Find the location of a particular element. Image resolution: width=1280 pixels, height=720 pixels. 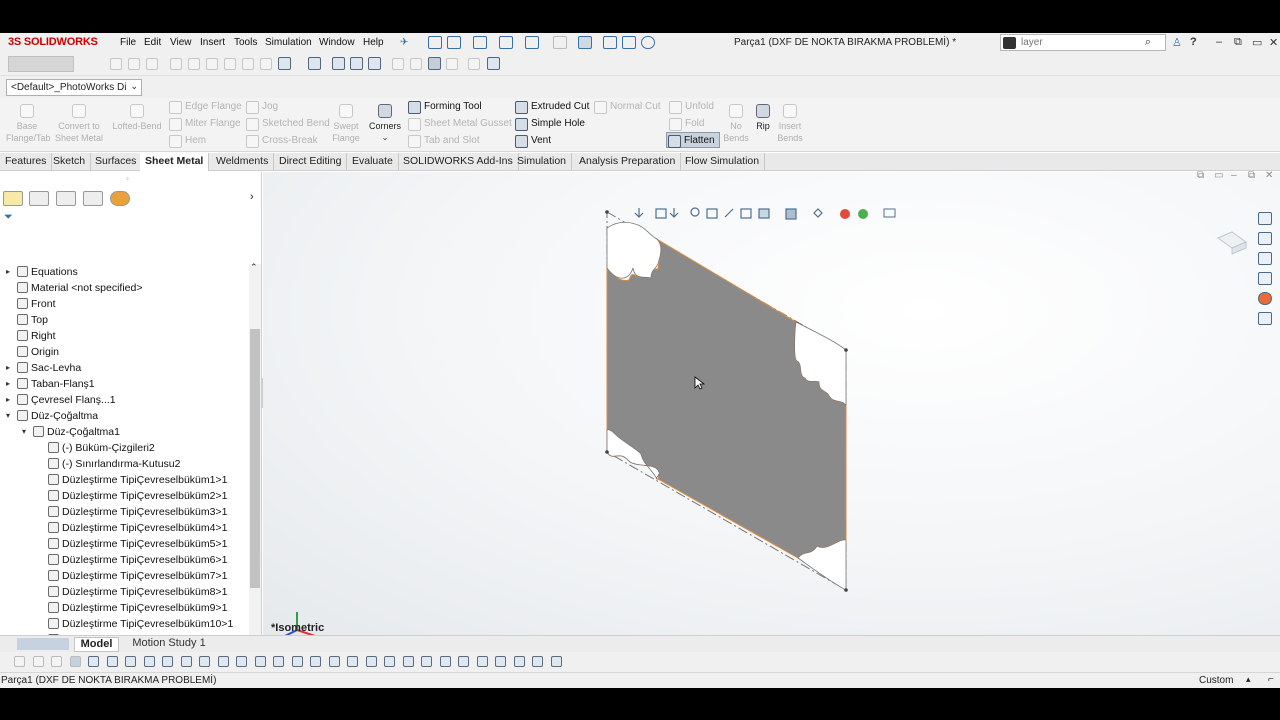

cross-break-button: Cross-Break is located at coordinates (281, 141).